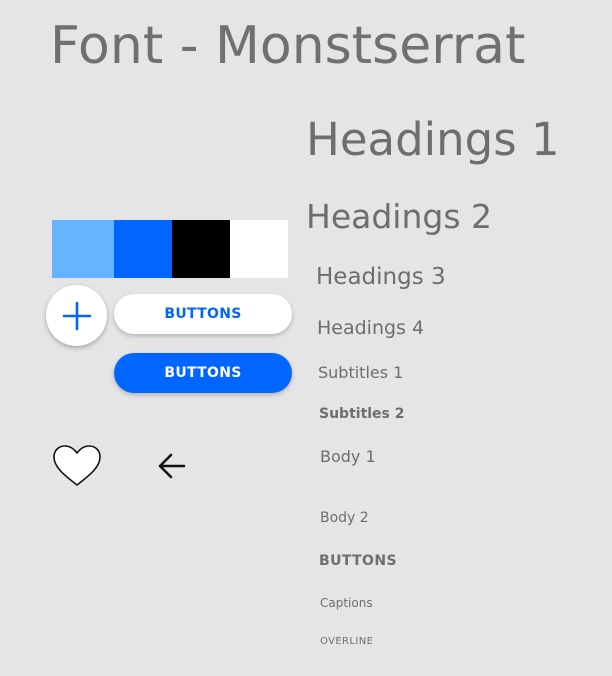  I want to click on headings-1-sample: Headings 1, so click(433, 139).